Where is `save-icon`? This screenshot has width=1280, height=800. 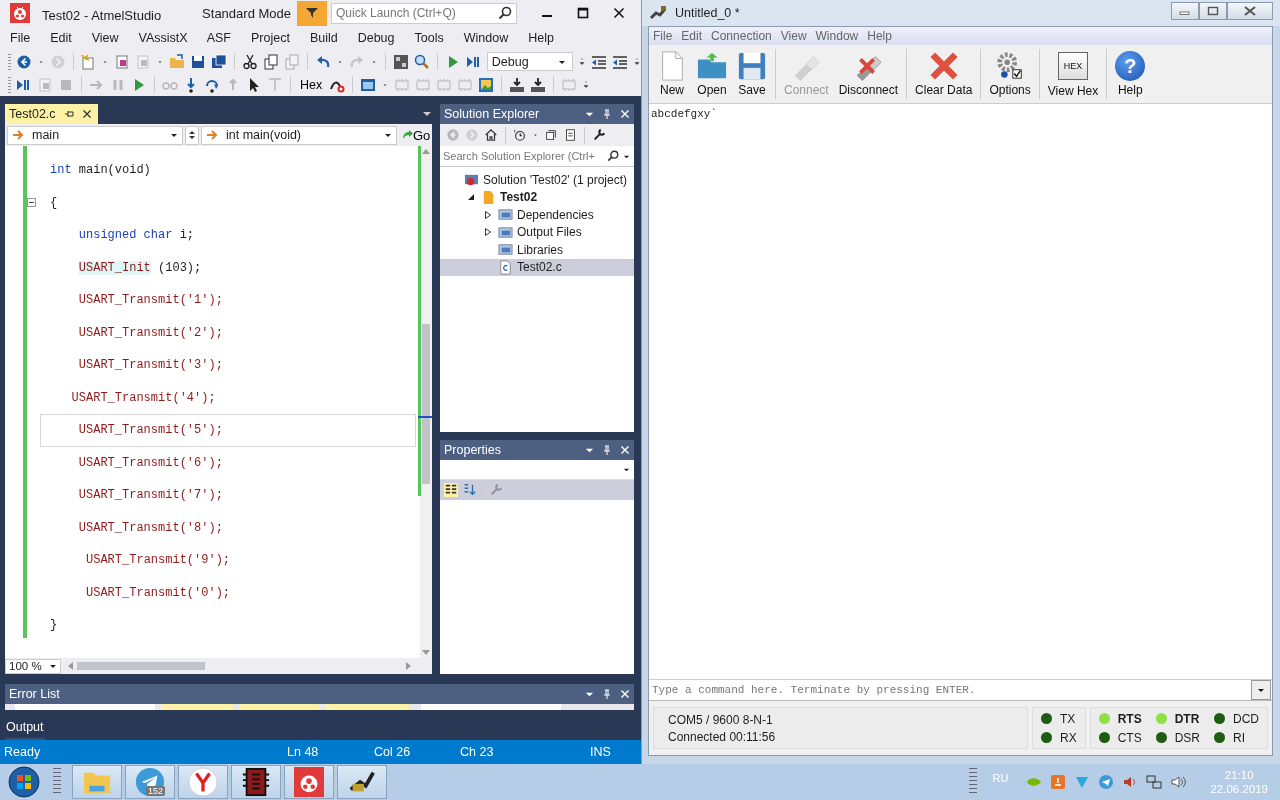 save-icon is located at coordinates (198, 61).